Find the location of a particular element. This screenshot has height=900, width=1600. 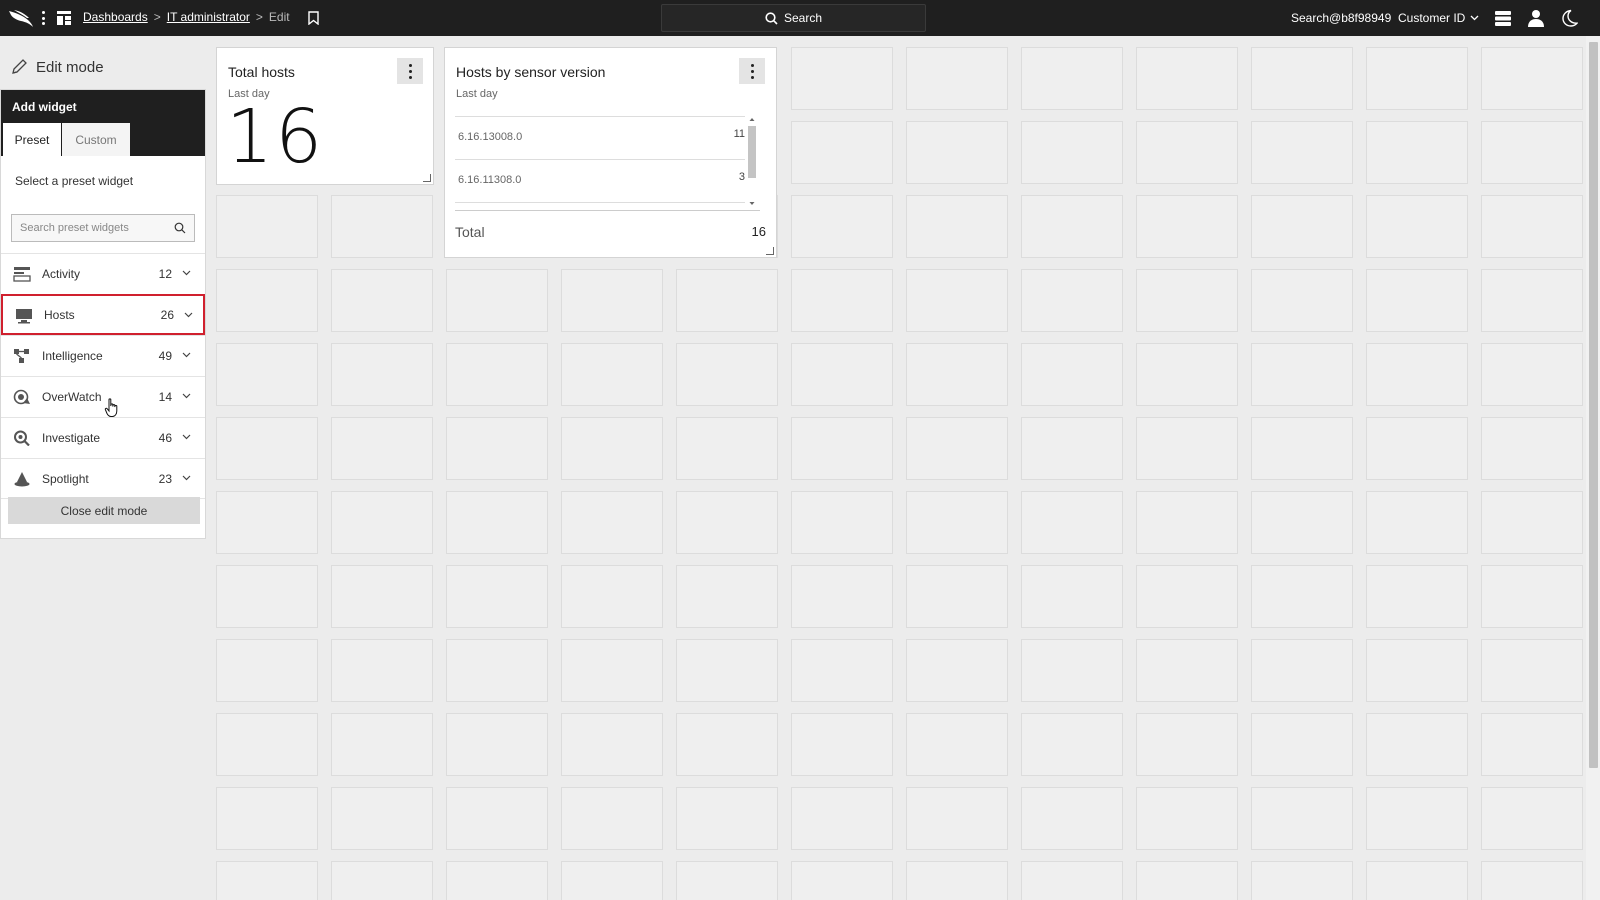

breadcrumb-it-administrator: IT administrator is located at coordinates (208, 17).